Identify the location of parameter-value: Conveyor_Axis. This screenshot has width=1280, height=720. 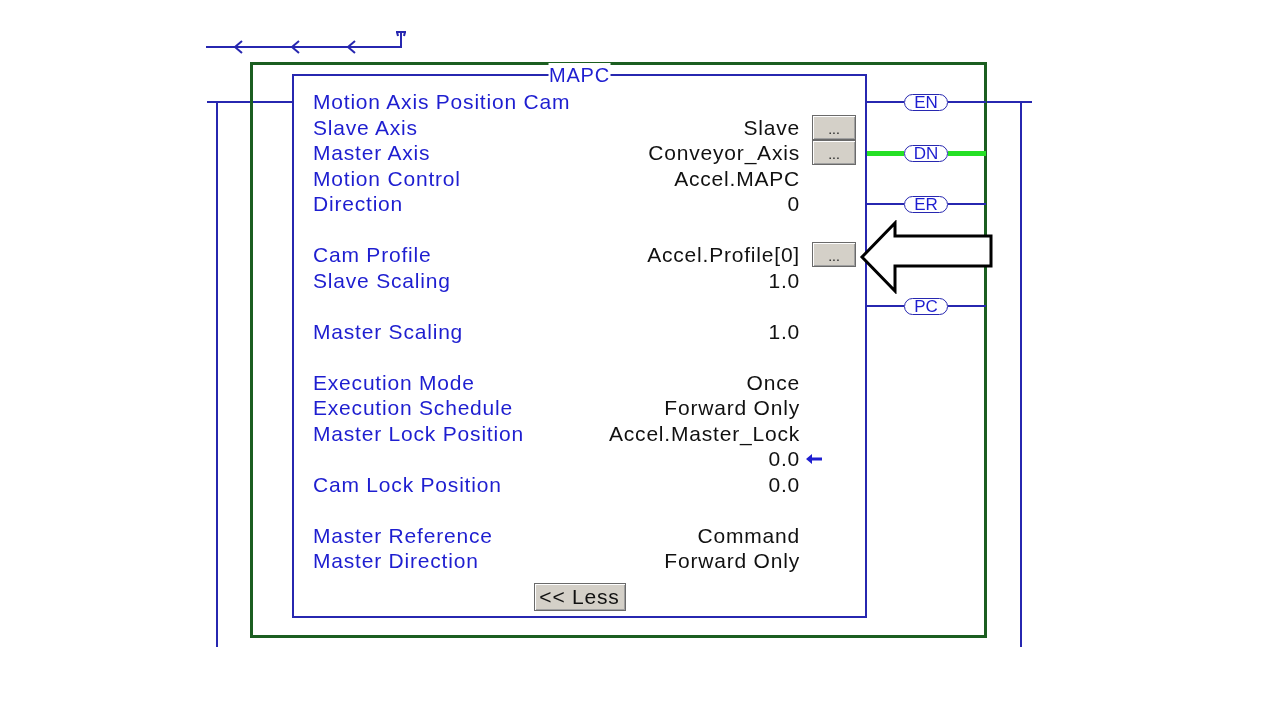
(724, 153).